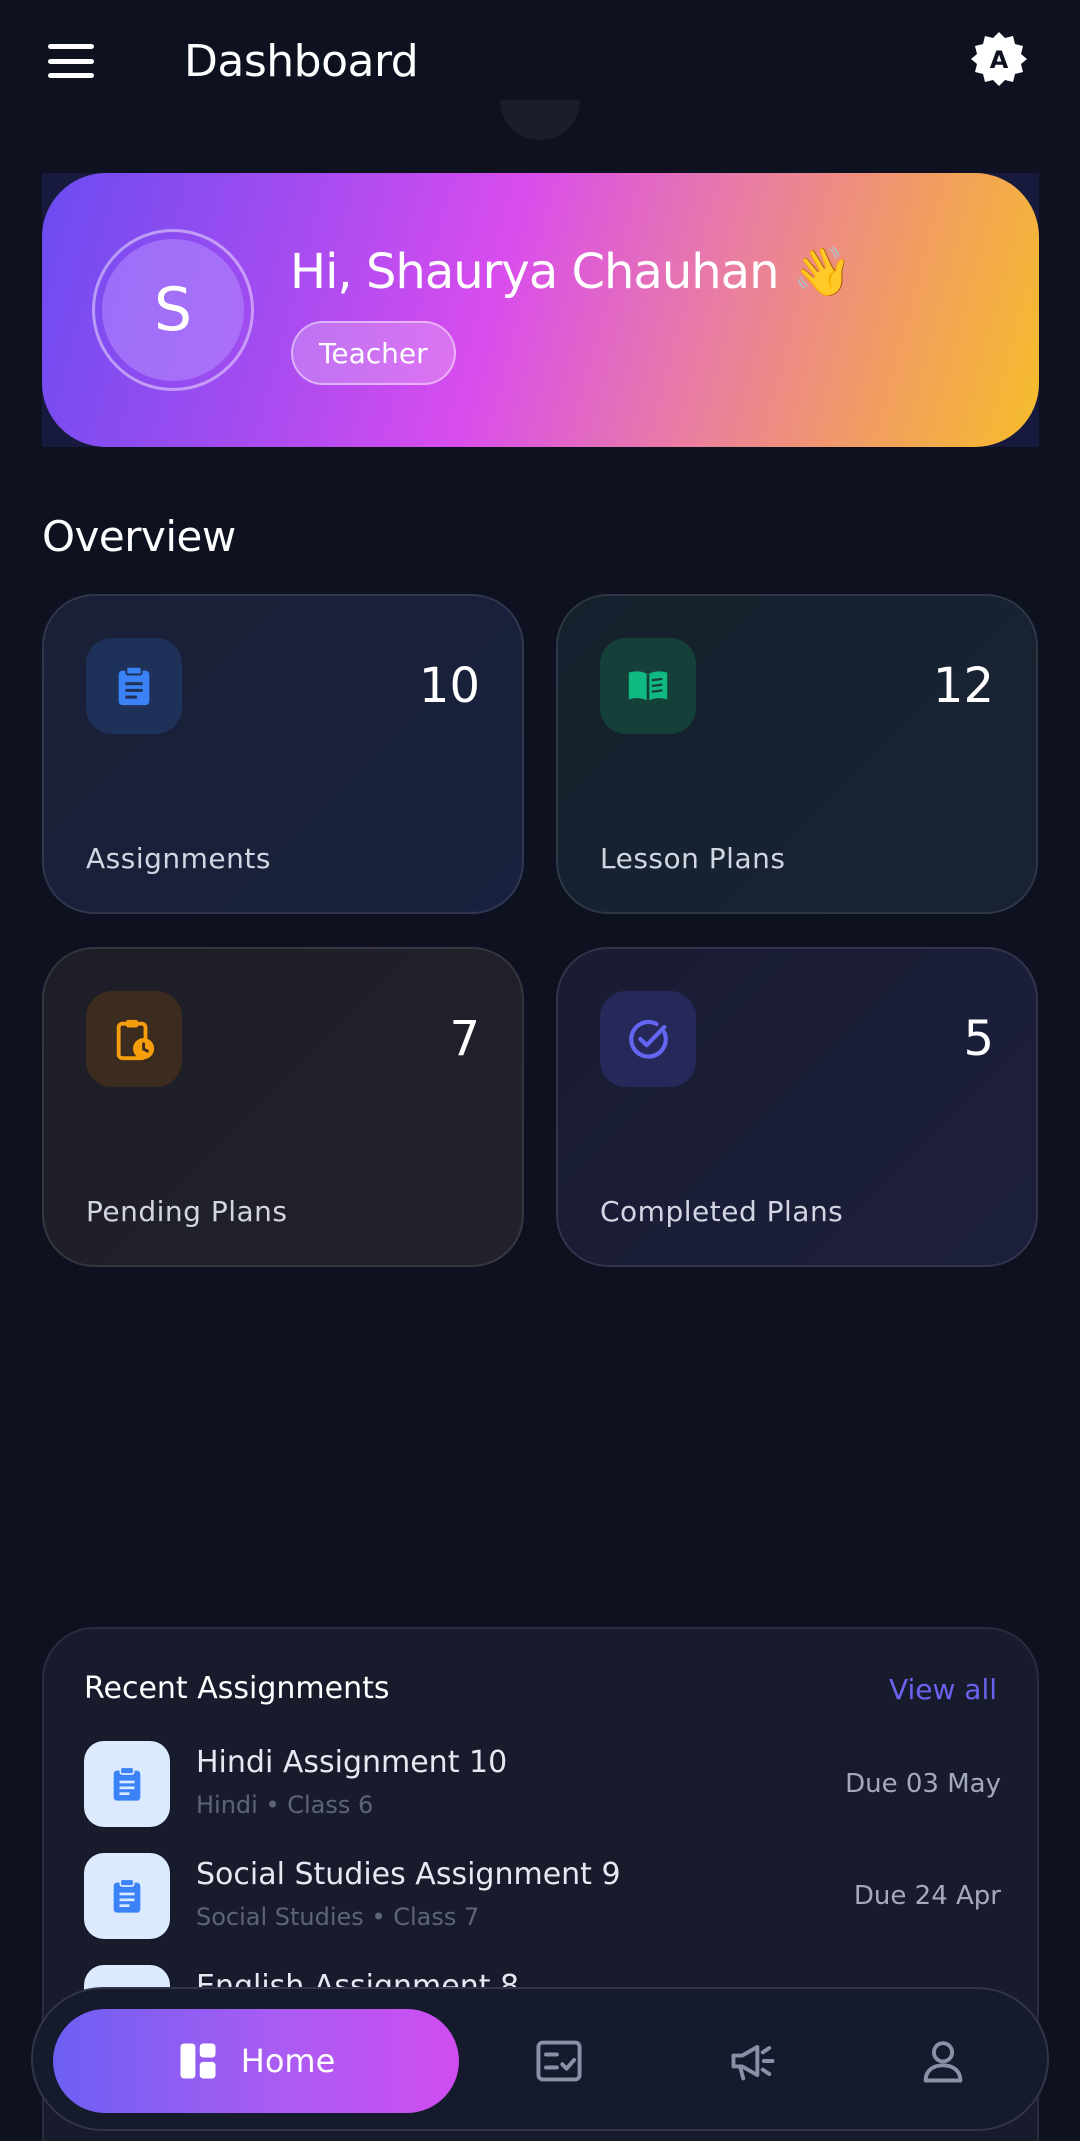  I want to click on check-circle-icon, so click(648, 1039).